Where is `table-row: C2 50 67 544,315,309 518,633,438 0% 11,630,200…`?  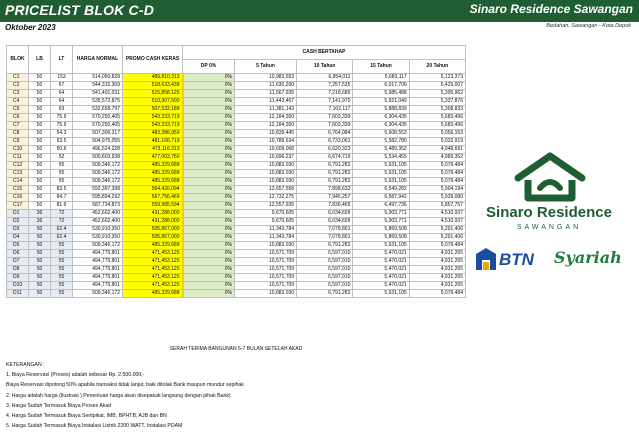
table-row: C2 50 67 544,315,309 518,633,438 0% 11,630,200… is located at coordinates (236, 85).